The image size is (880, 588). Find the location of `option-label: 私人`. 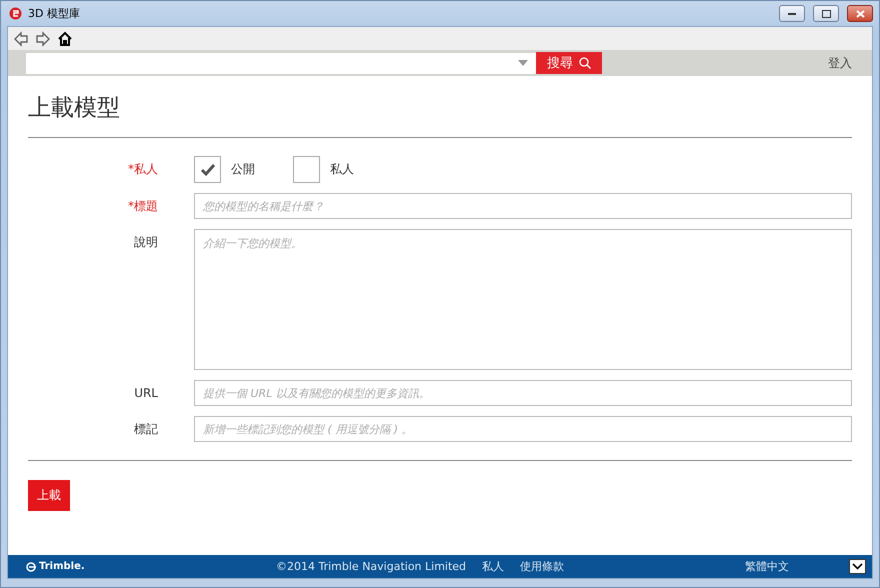

option-label: 私人 is located at coordinates (342, 169).